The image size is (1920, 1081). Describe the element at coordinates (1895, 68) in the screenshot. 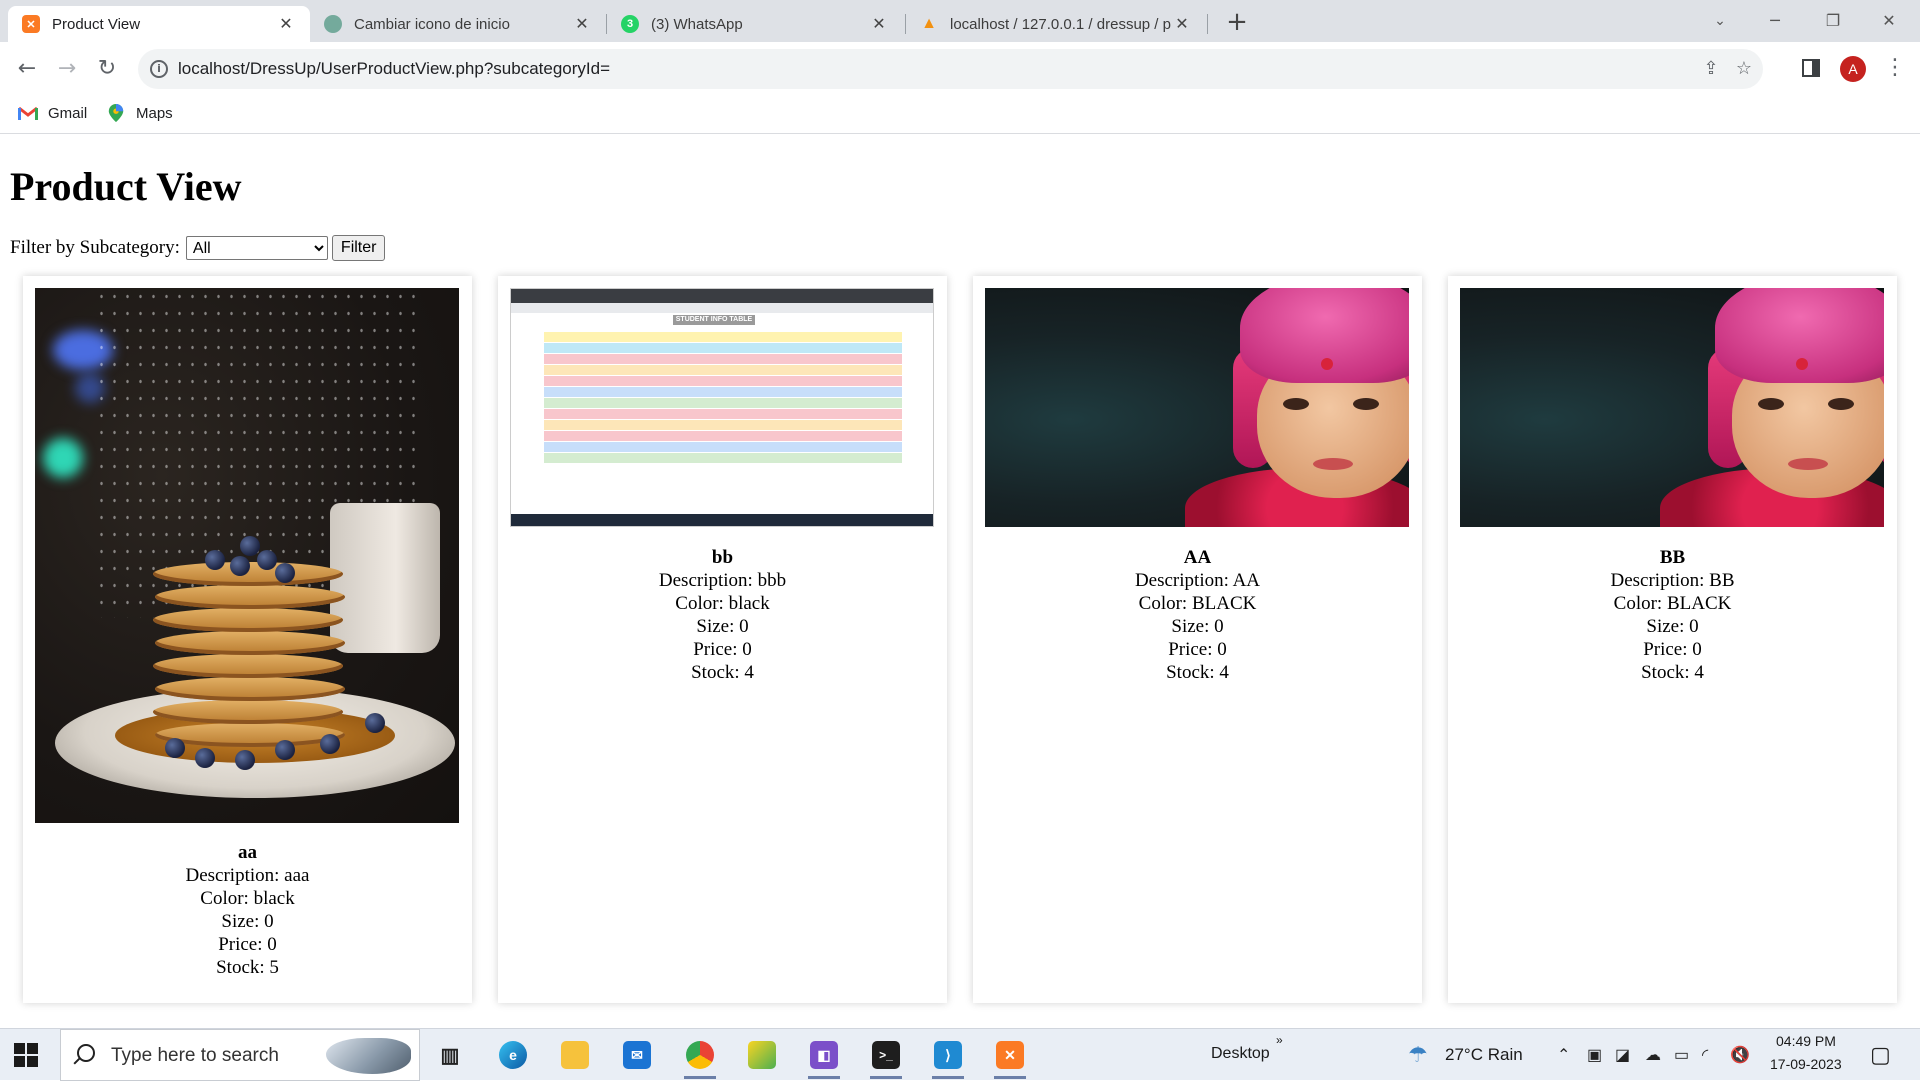

I see `more-menu-icon: ⋮` at that location.